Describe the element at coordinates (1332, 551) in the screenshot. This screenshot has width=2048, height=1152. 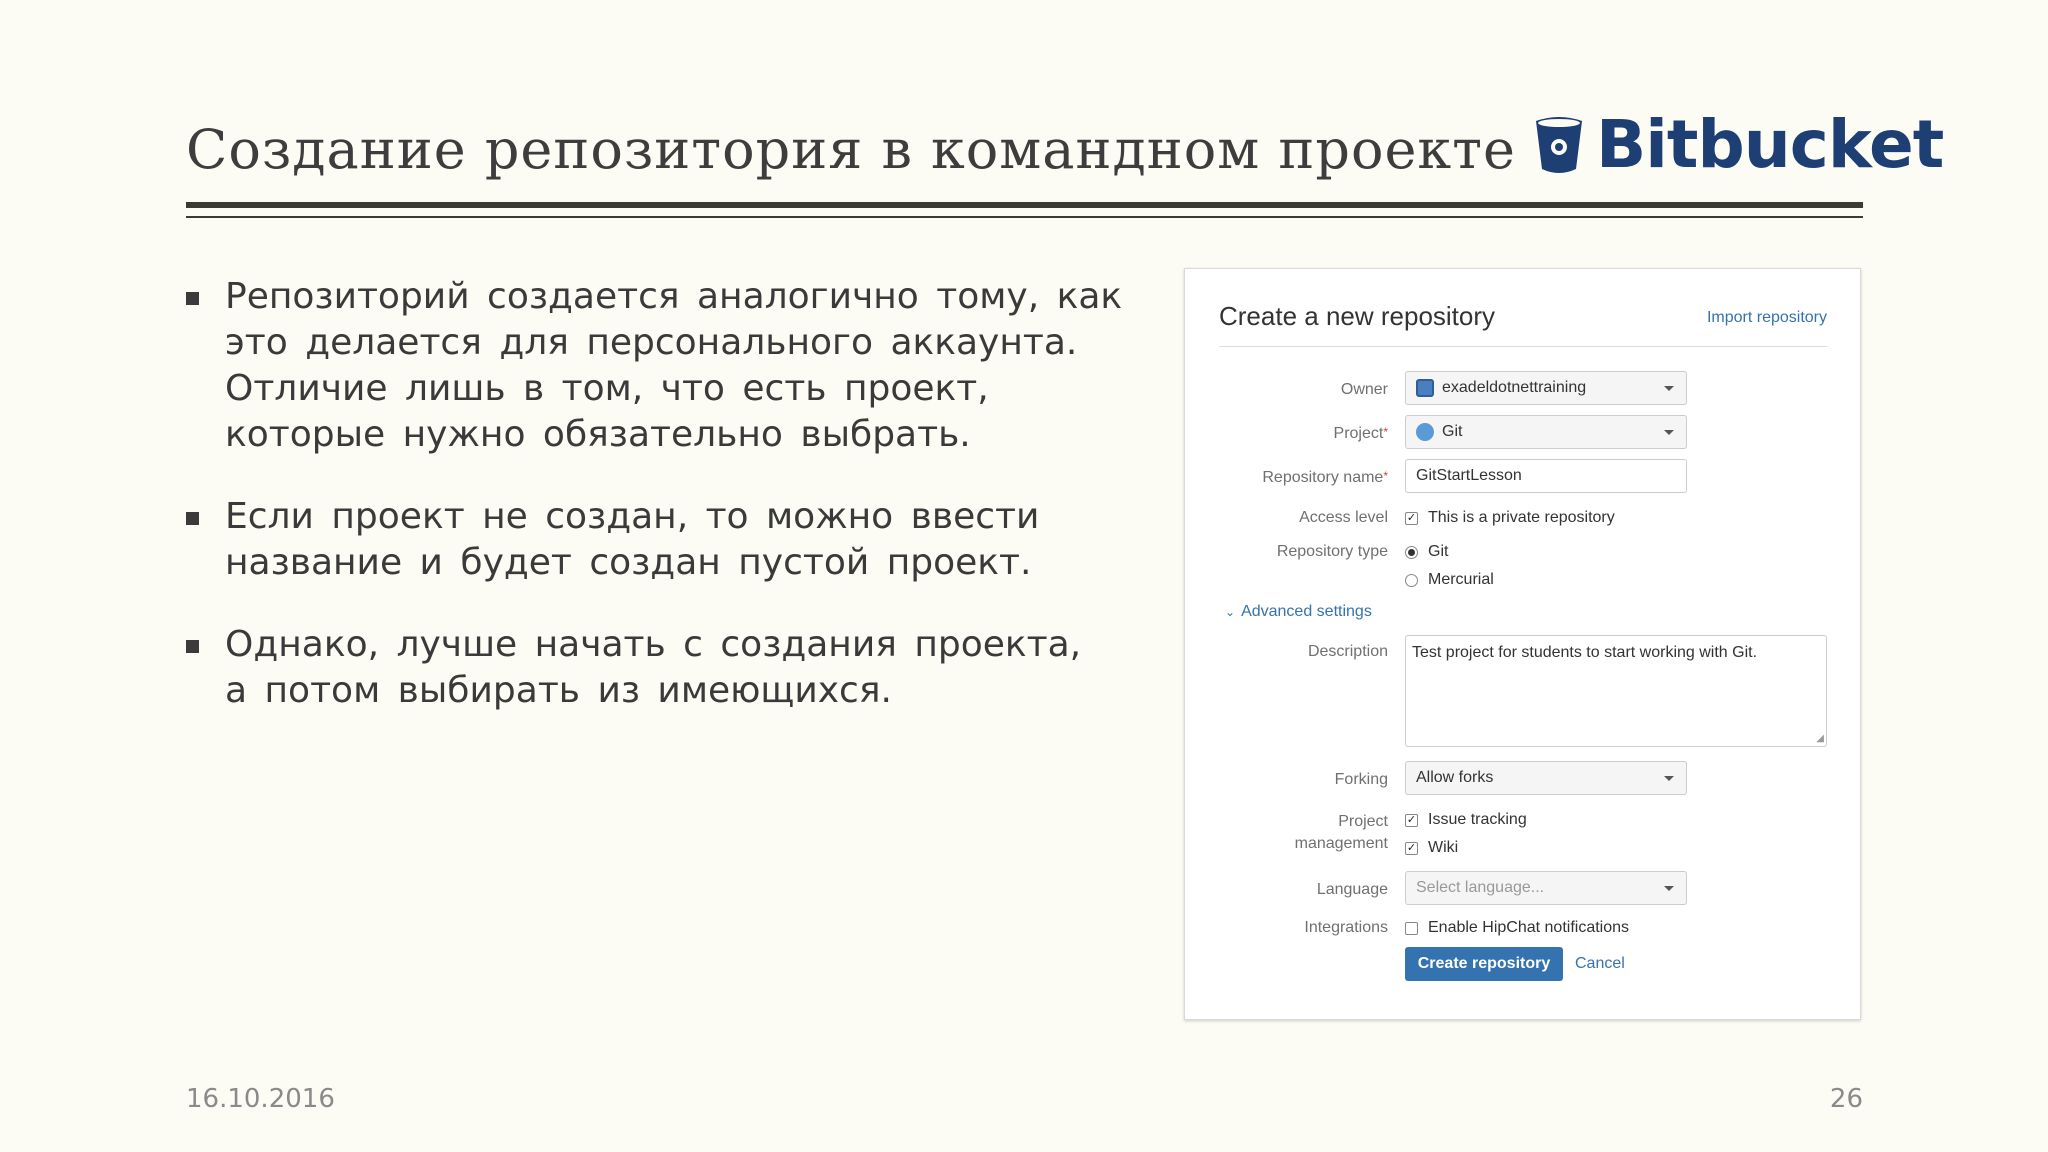
I see `repository-type-label: Repository type` at that location.